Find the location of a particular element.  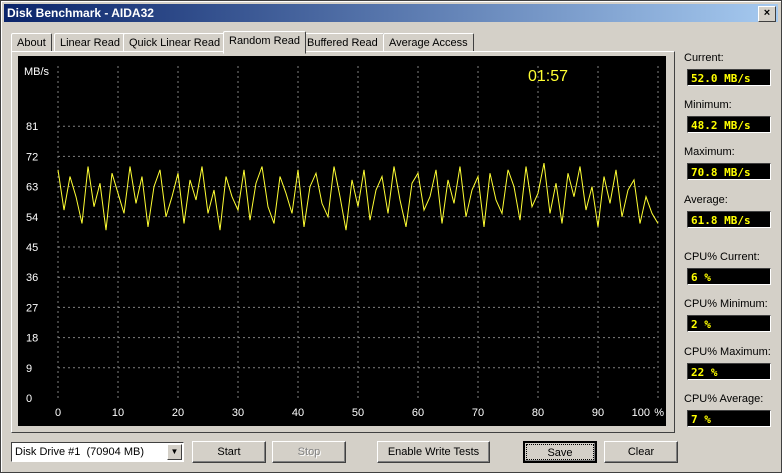

stat-value-minimum: 48.2 MB/s is located at coordinates (729, 124).